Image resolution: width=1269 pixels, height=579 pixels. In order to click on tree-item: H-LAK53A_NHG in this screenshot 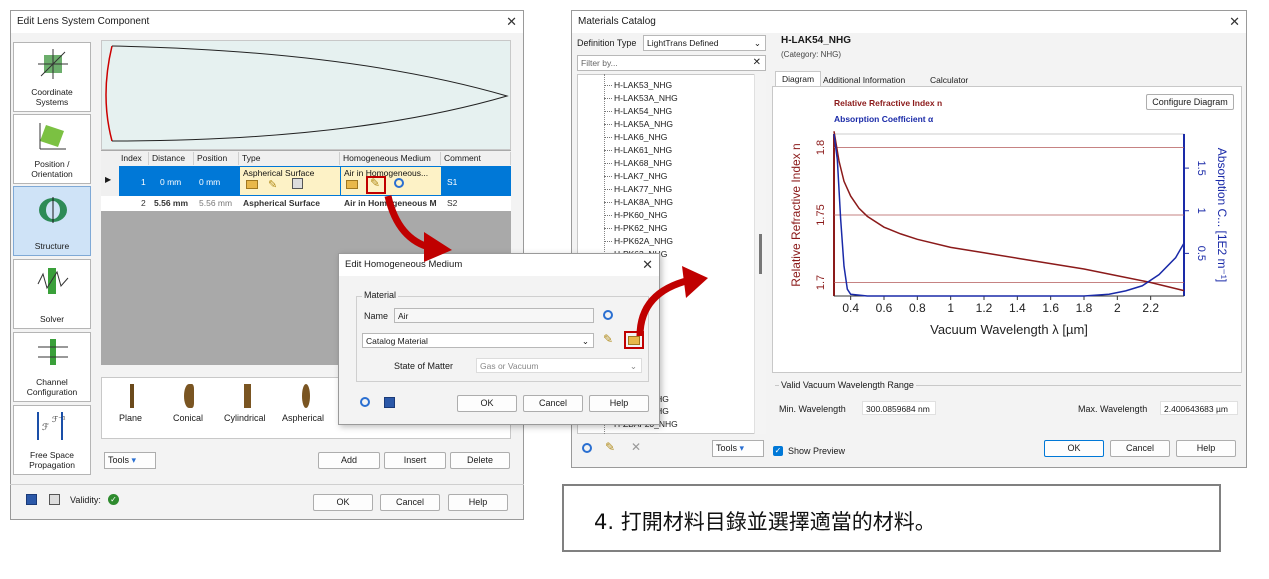, I will do `click(641, 98)`.